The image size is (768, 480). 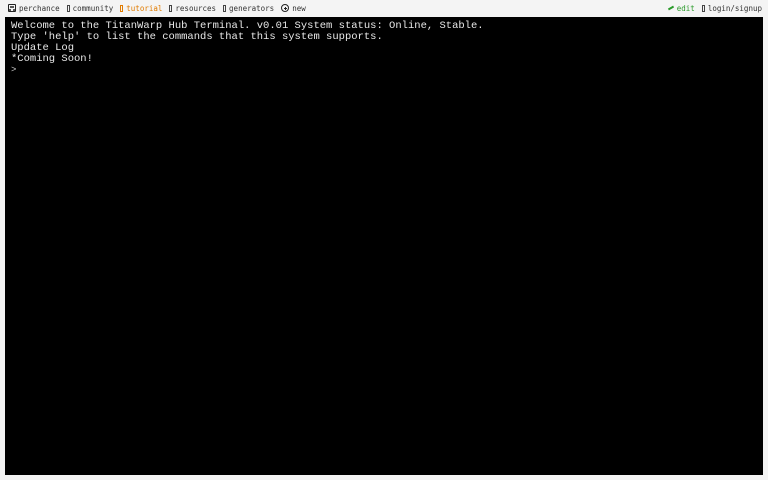 I want to click on nav-right: edit login/signup, so click(x=714, y=8).